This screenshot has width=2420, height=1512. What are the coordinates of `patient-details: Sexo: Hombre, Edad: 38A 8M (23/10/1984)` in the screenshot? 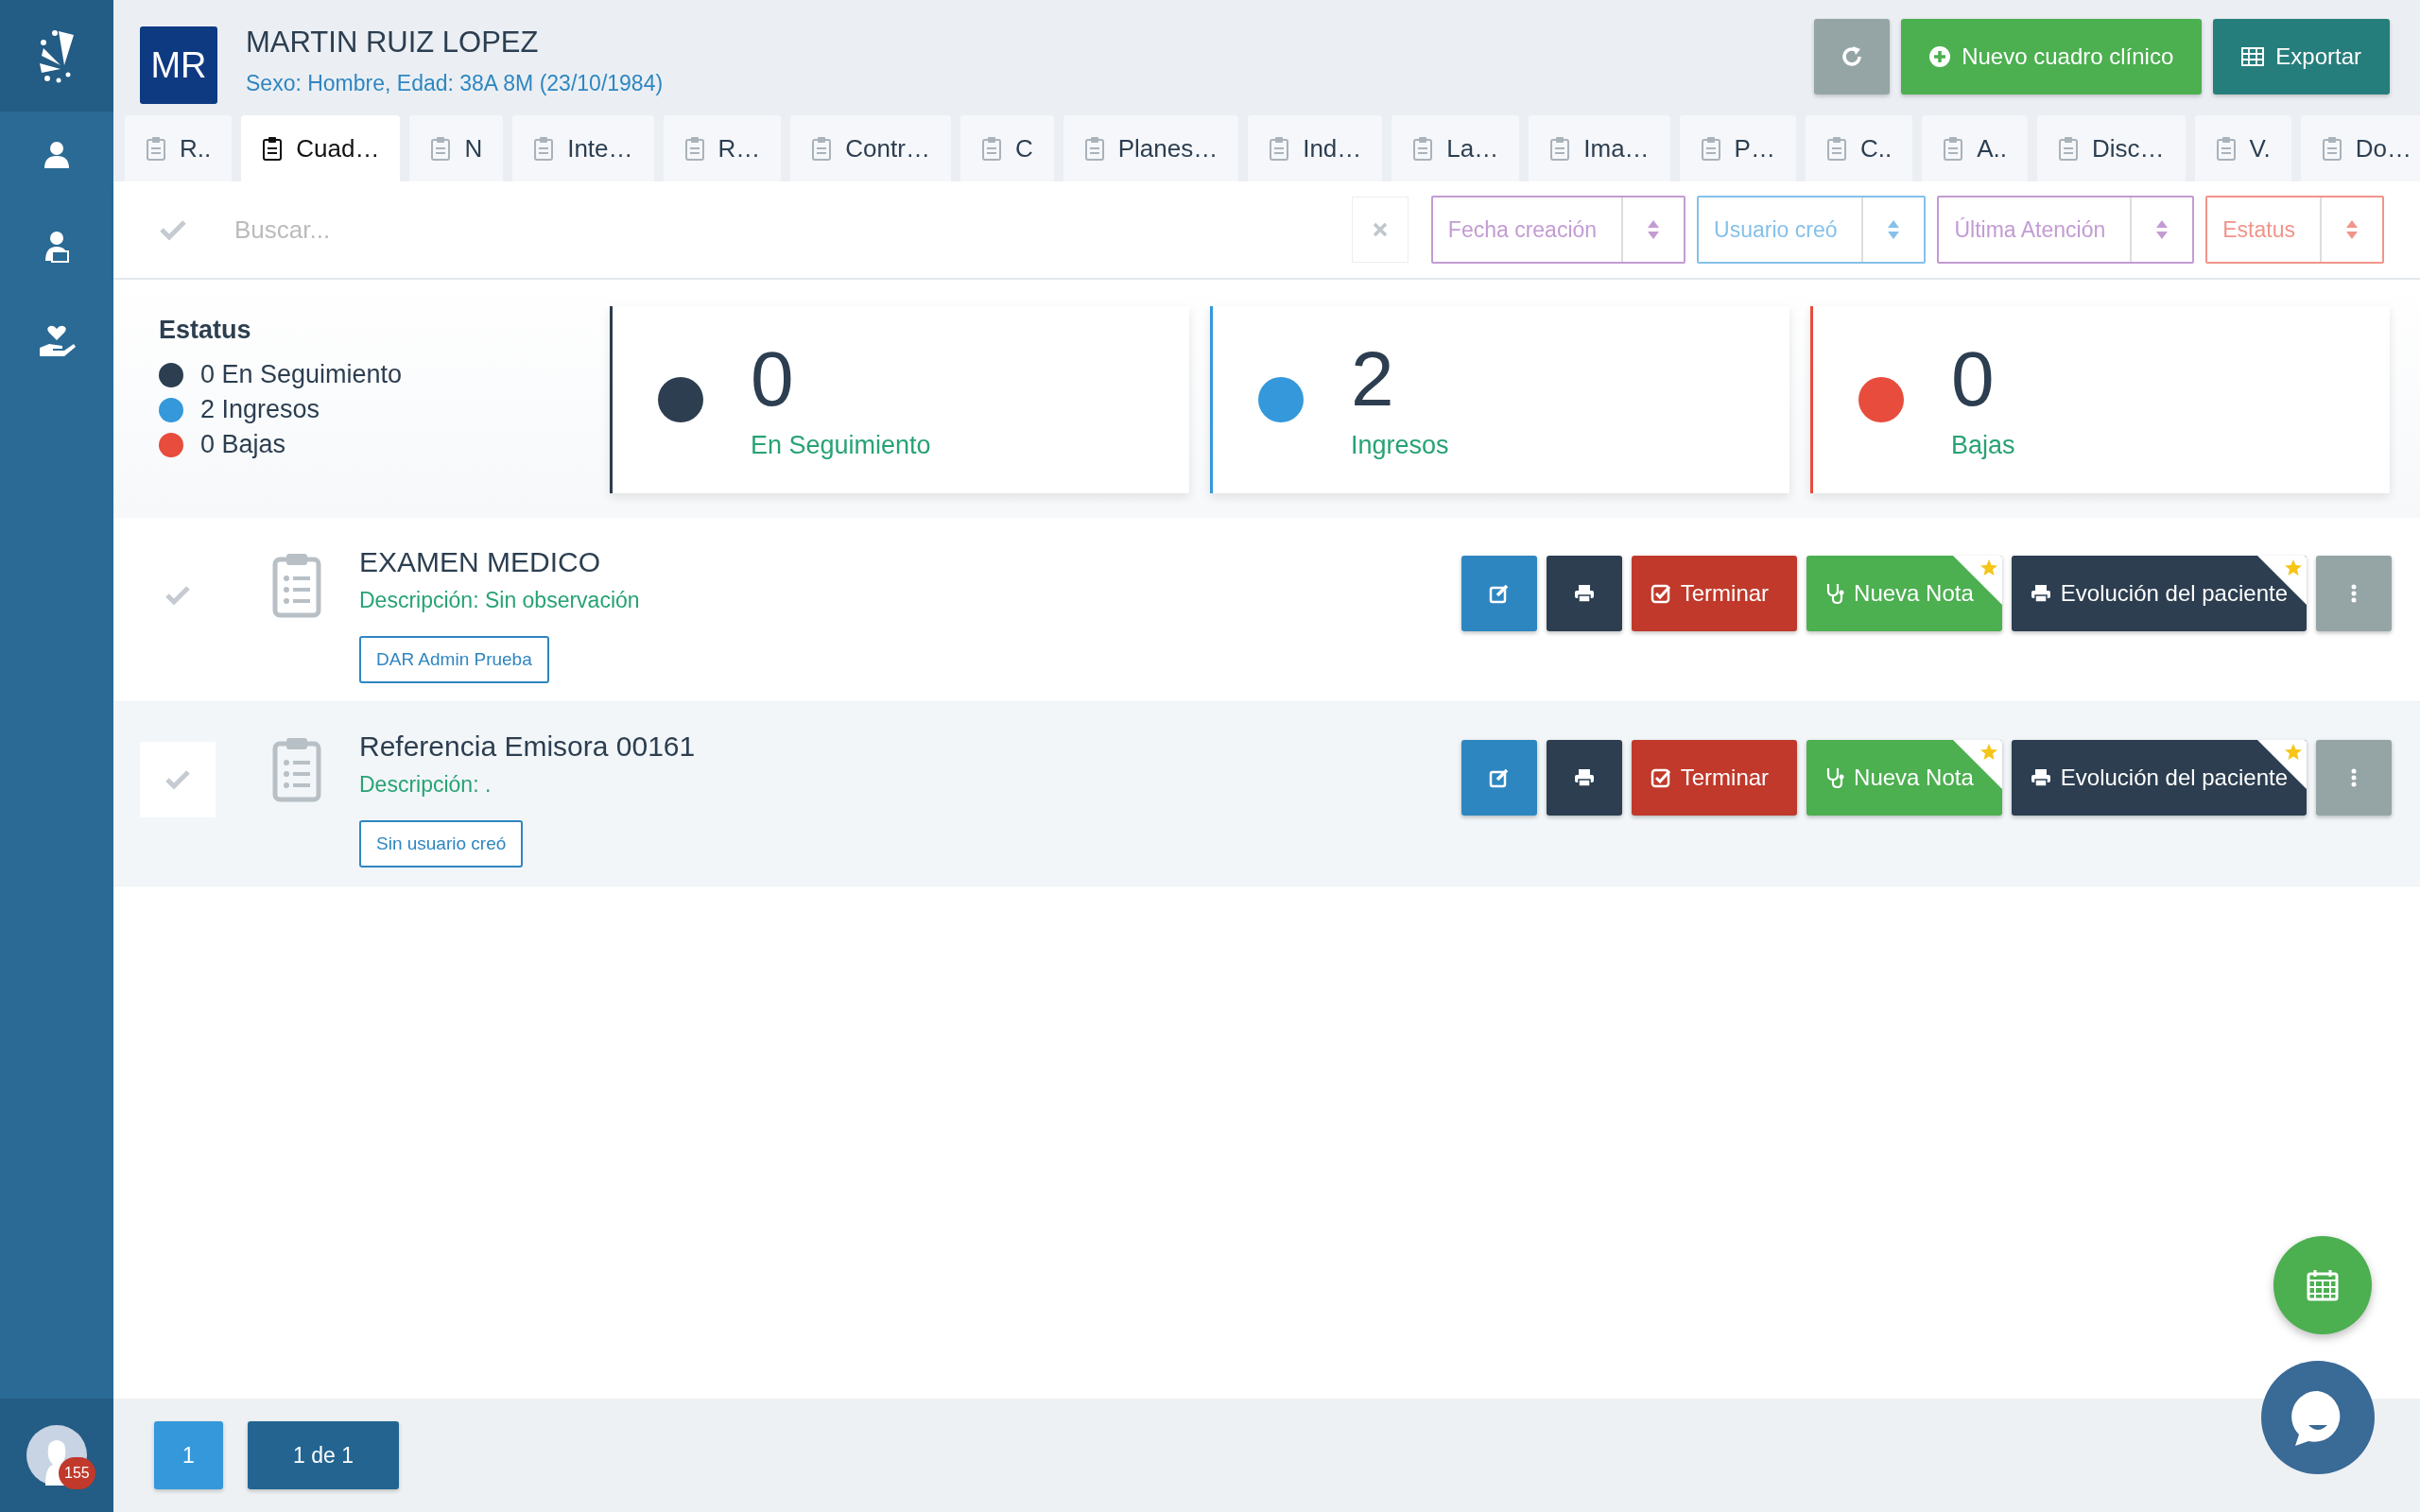 It's located at (455, 83).